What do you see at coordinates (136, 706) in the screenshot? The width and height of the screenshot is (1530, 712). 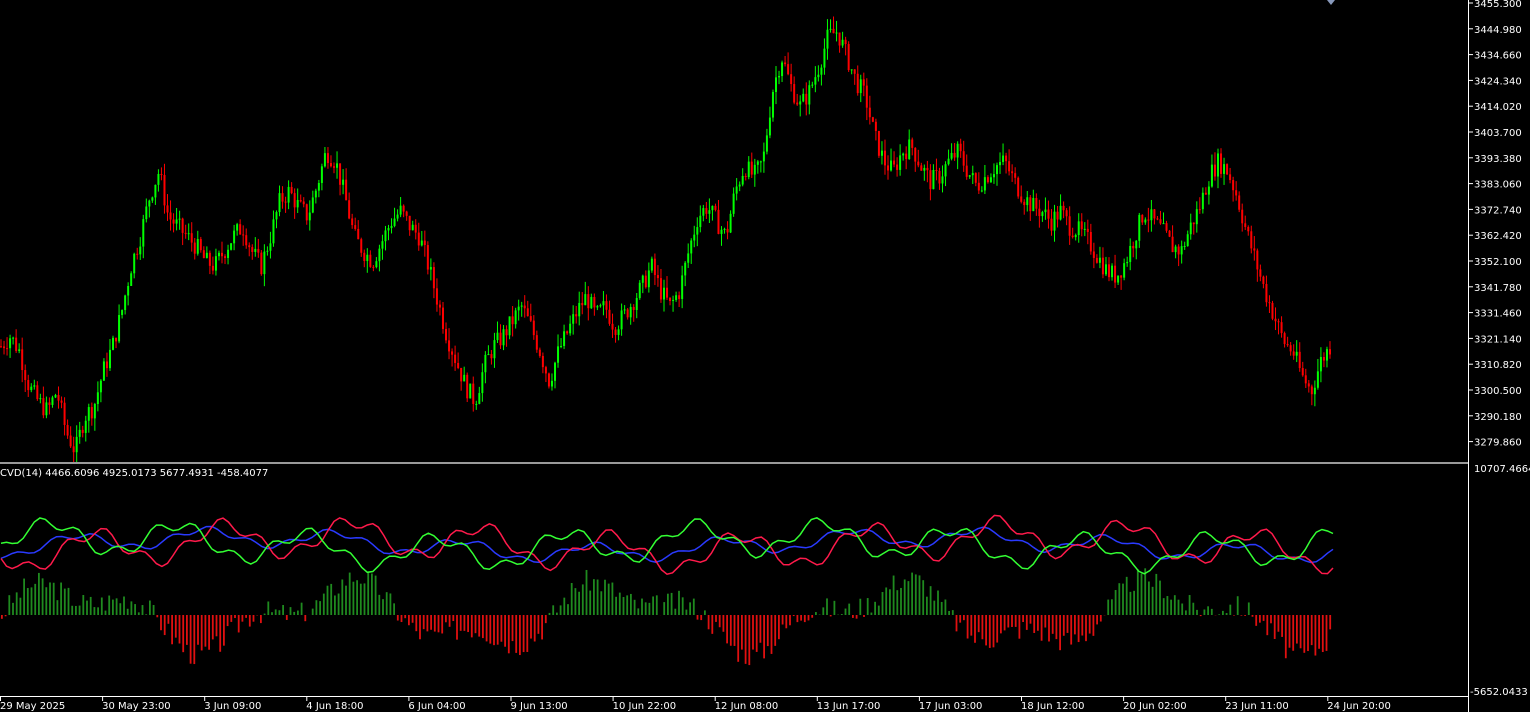 I see `time-label: 30 May 23:00` at bounding box center [136, 706].